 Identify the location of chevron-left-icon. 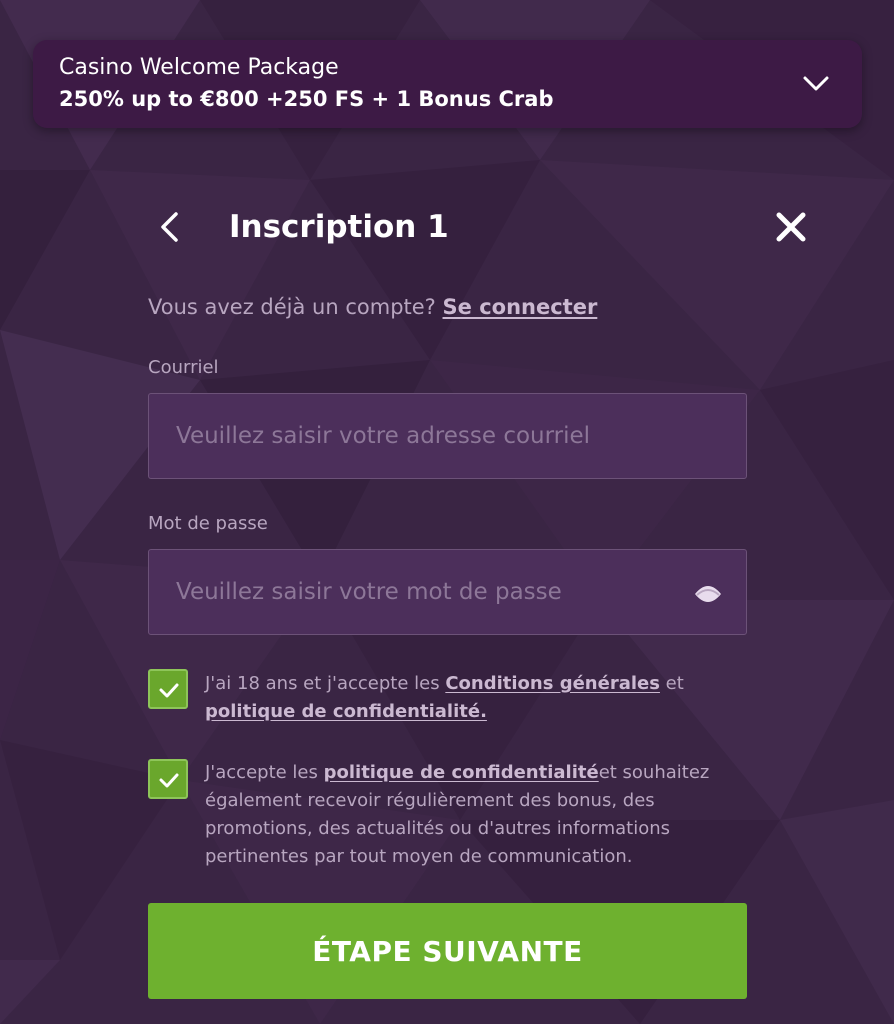
(171, 227).